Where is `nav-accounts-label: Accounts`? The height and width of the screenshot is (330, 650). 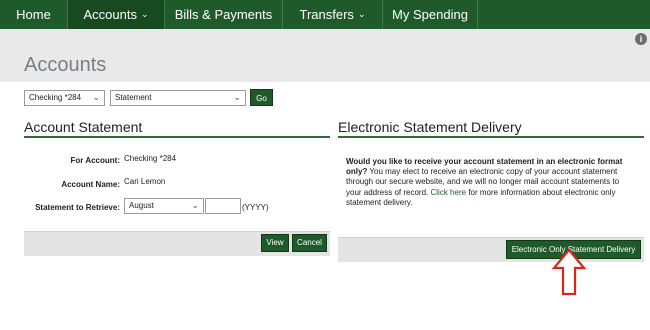 nav-accounts-label: Accounts is located at coordinates (110, 14).